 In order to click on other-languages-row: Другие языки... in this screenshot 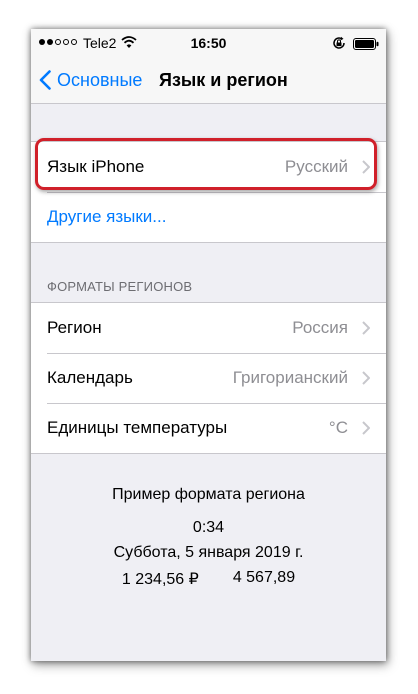, I will do `click(208, 217)`.